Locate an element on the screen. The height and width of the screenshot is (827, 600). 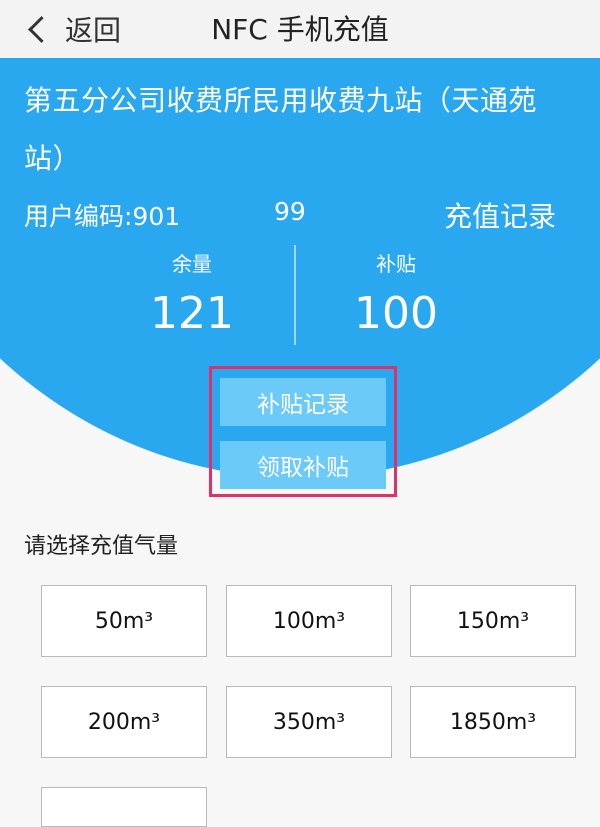
page-title: NFC 手机充值 is located at coordinates (300, 29).